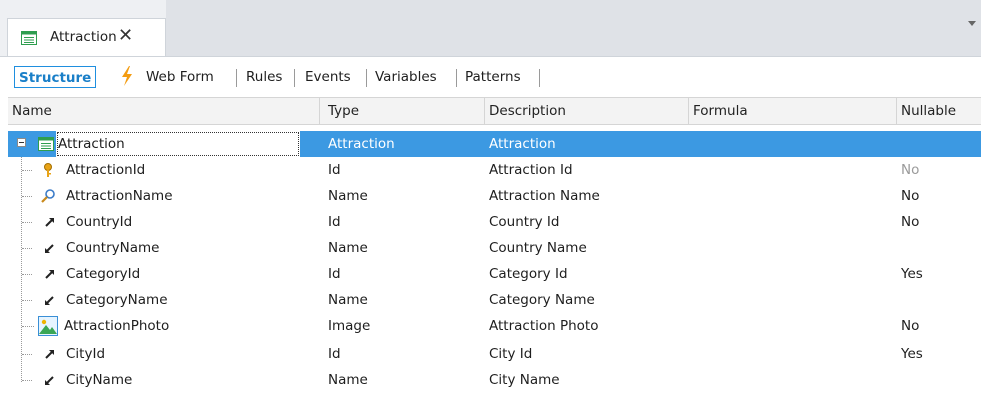  I want to click on row-description: Attraction Id, so click(531, 170).